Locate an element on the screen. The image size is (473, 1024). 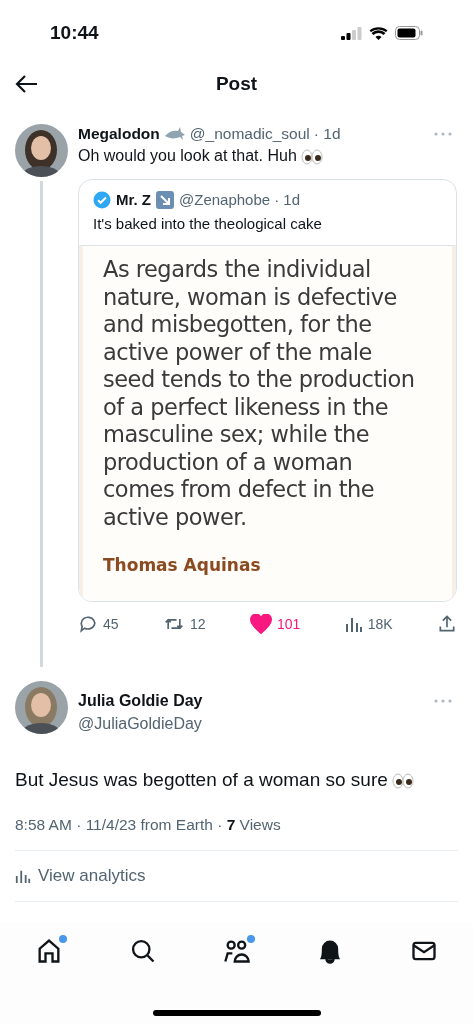
arrow-box-icon is located at coordinates (165, 200).